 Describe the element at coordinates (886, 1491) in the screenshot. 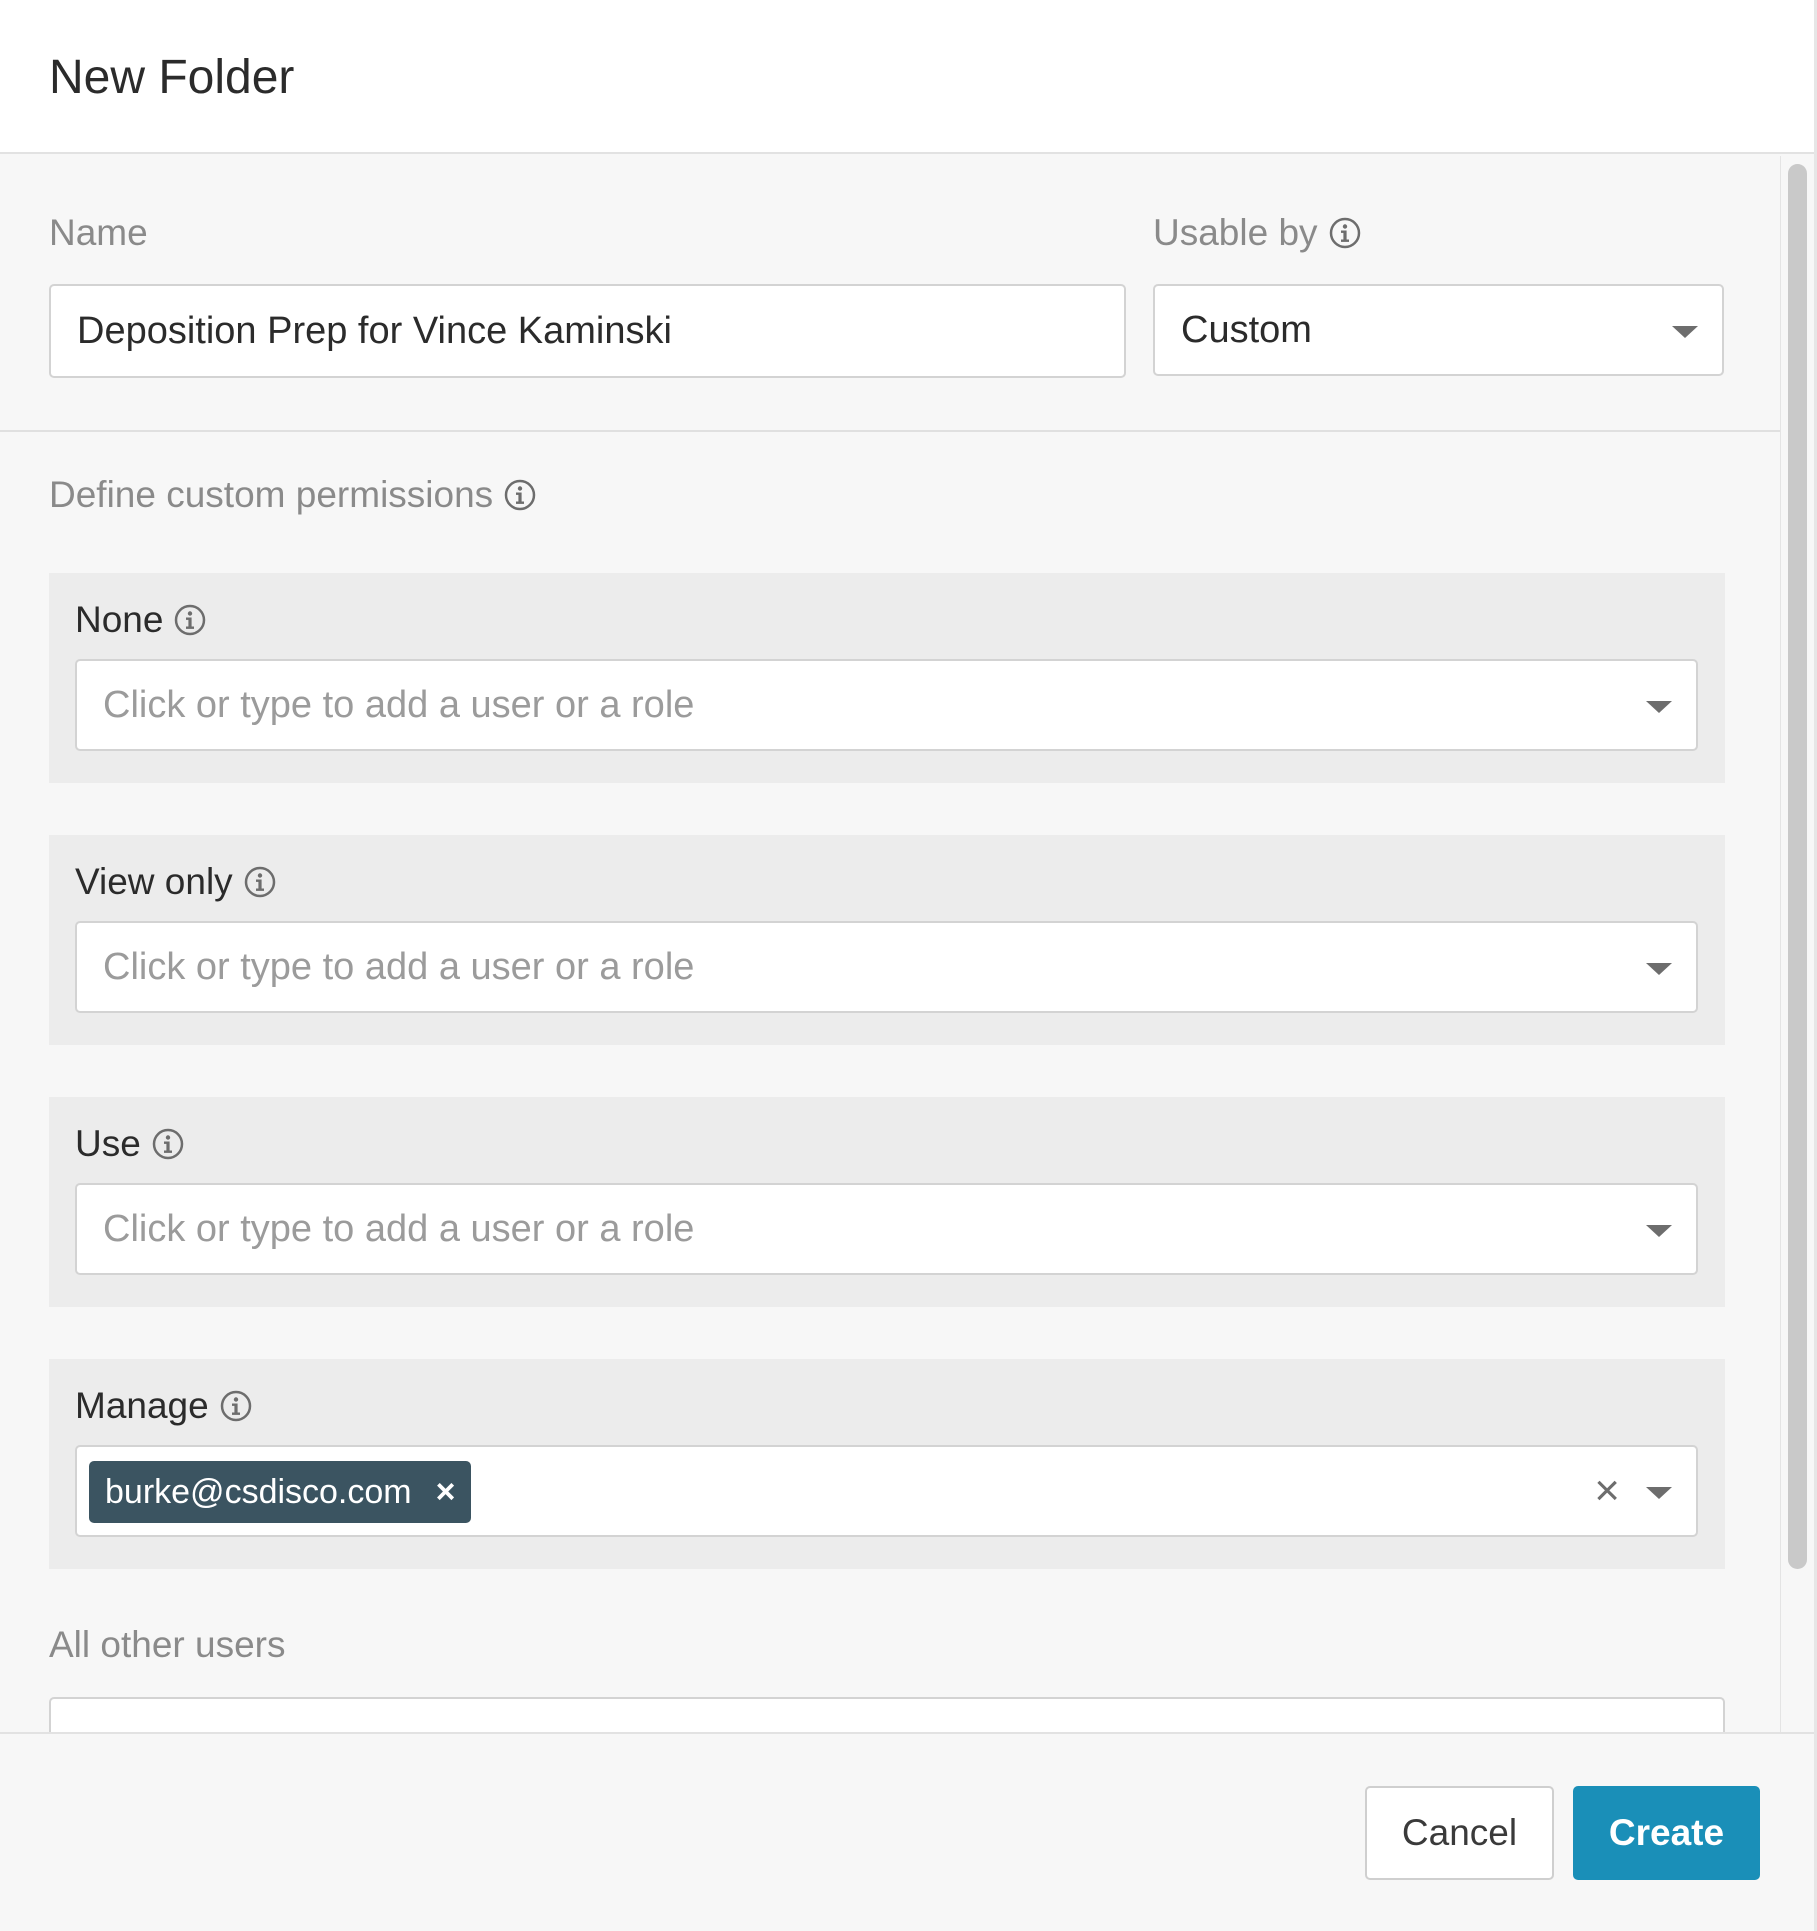

I see `permission-manage-input: burke@csdisco.com × ×` at that location.